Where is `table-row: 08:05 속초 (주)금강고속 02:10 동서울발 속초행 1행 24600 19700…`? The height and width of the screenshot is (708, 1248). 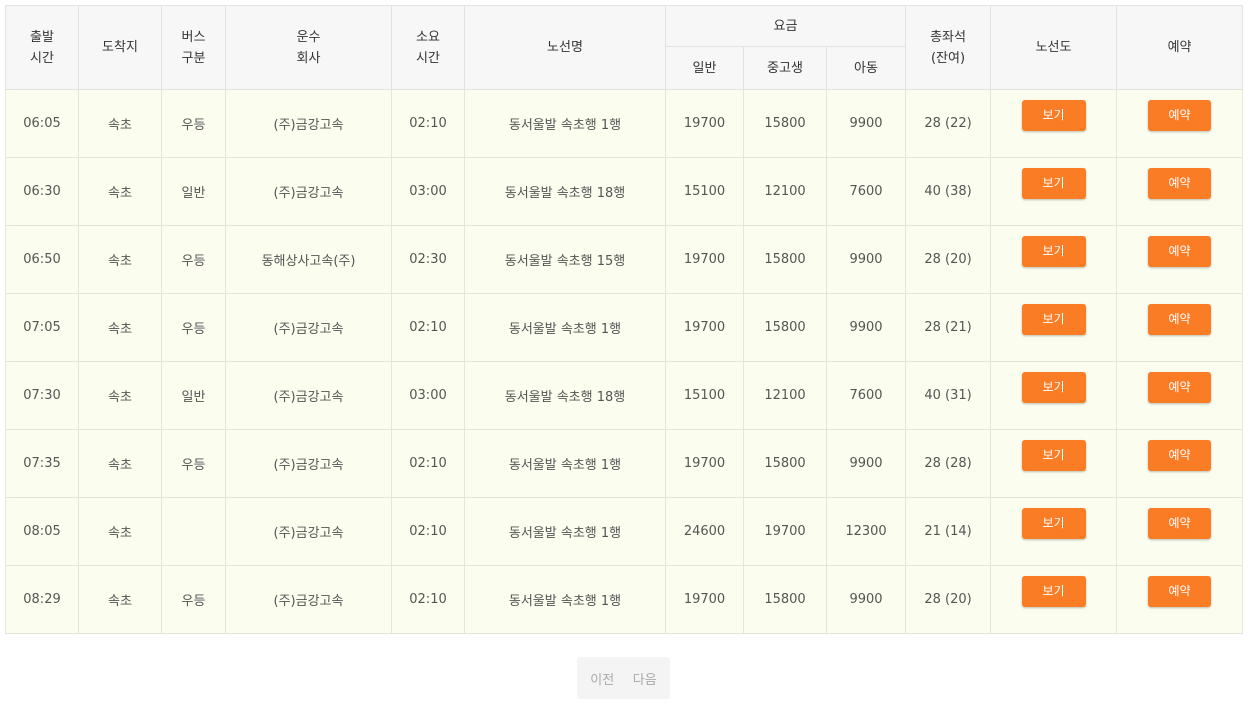 table-row: 08:05 속초 (주)금강고속 02:10 동서울발 속초행 1행 24600 19700… is located at coordinates (624, 531).